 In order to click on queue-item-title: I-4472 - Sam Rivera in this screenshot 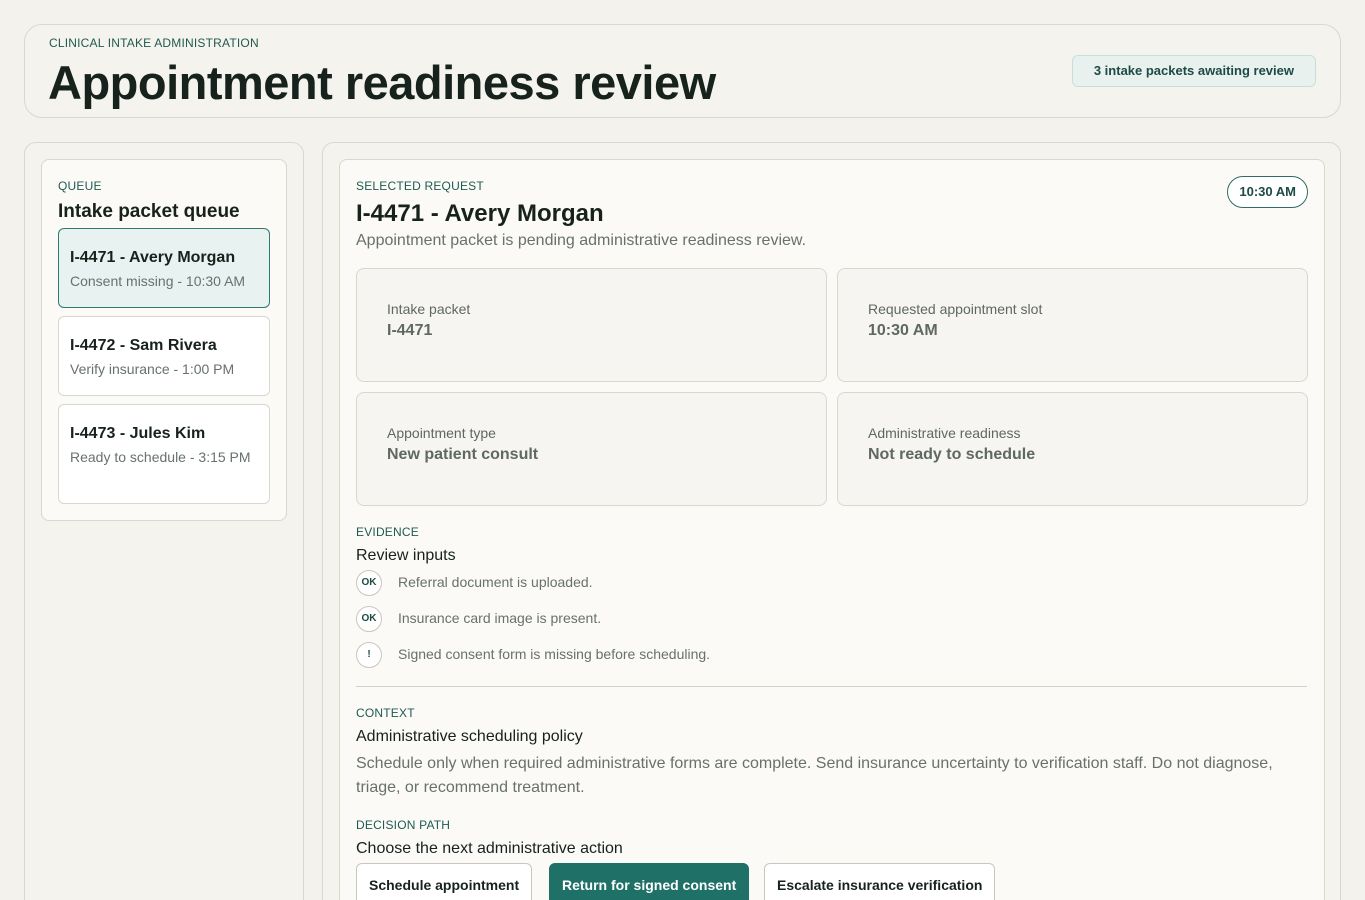, I will do `click(143, 345)`.